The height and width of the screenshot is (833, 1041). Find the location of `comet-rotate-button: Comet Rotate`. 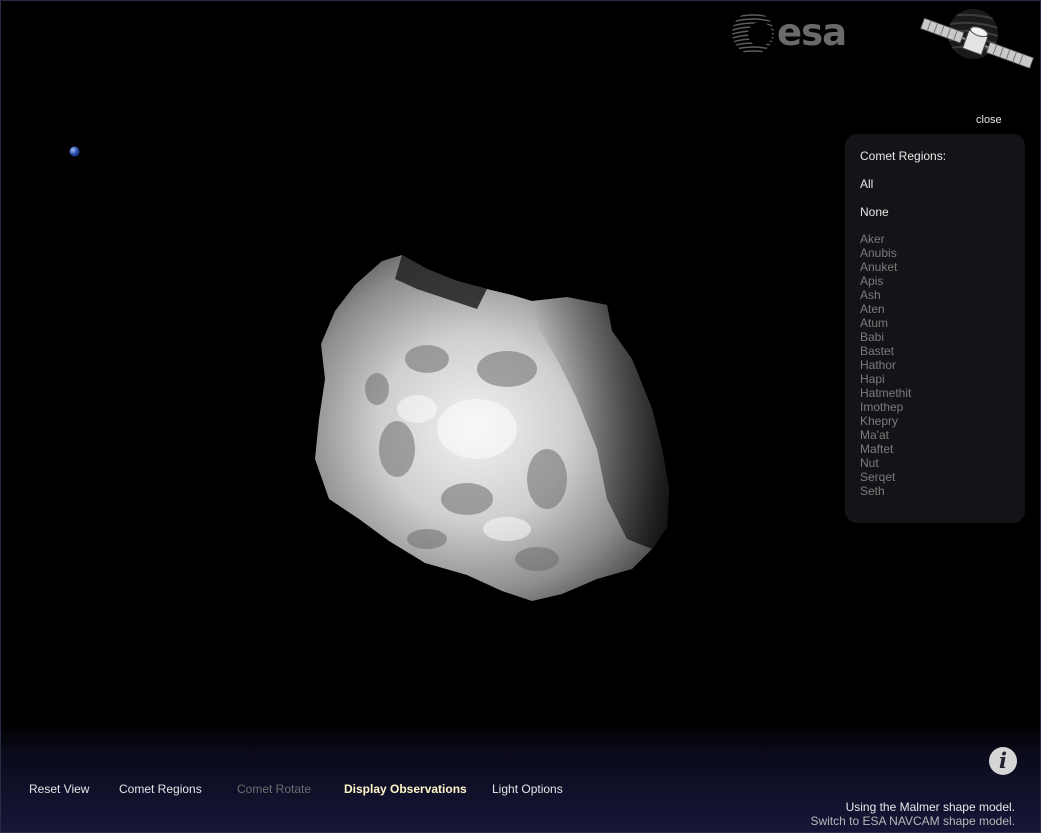

comet-rotate-button: Comet Rotate is located at coordinates (274, 789).